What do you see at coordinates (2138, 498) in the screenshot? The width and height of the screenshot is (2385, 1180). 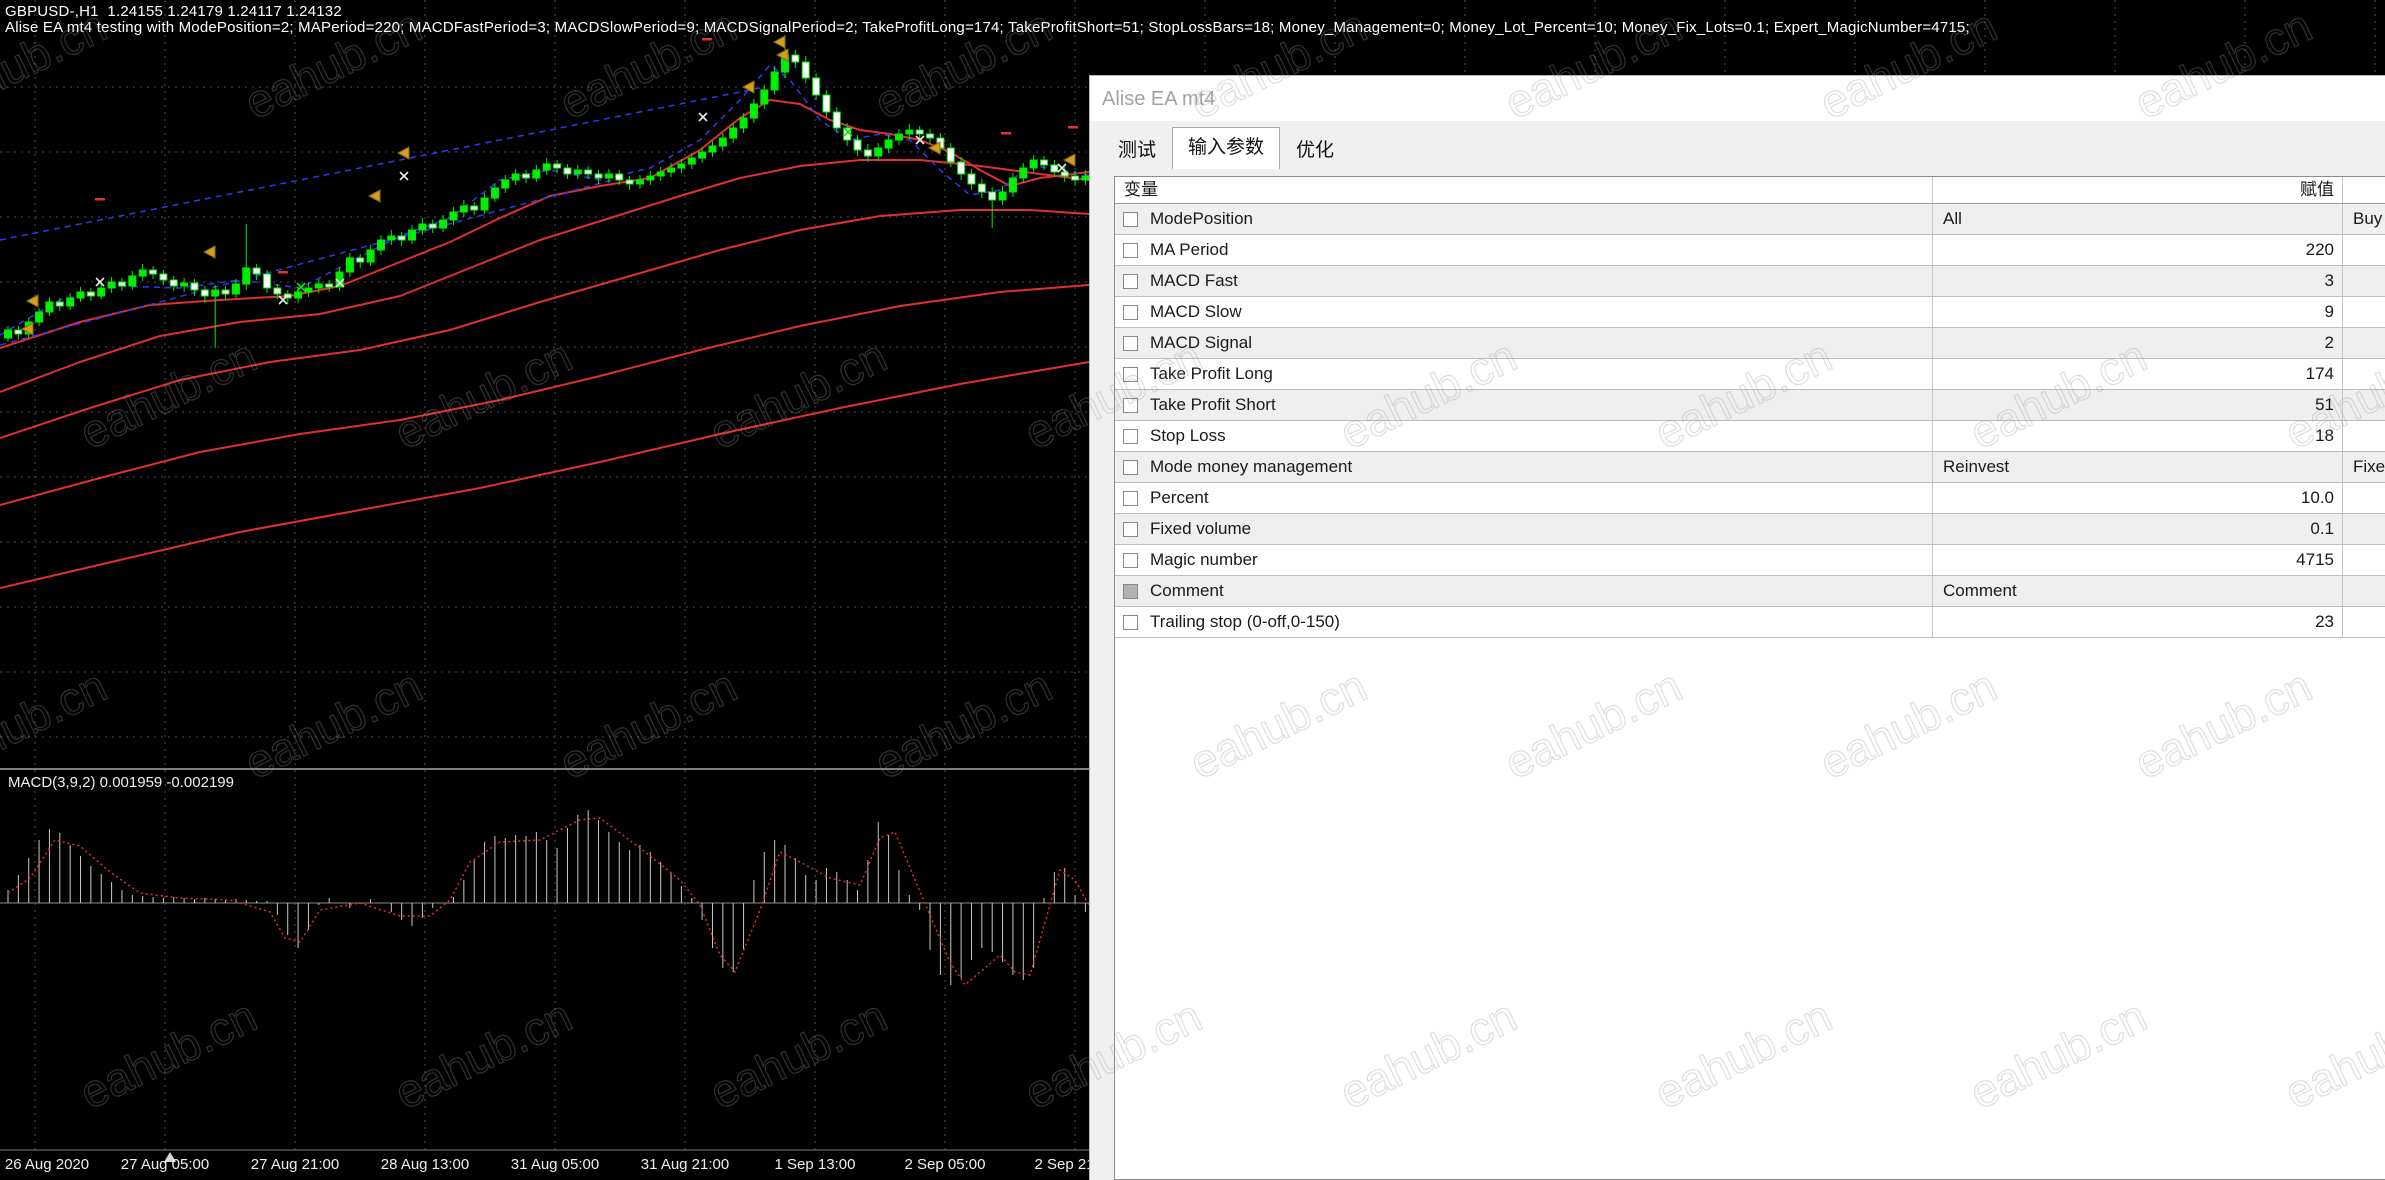 I see `param-value: 10.0` at bounding box center [2138, 498].